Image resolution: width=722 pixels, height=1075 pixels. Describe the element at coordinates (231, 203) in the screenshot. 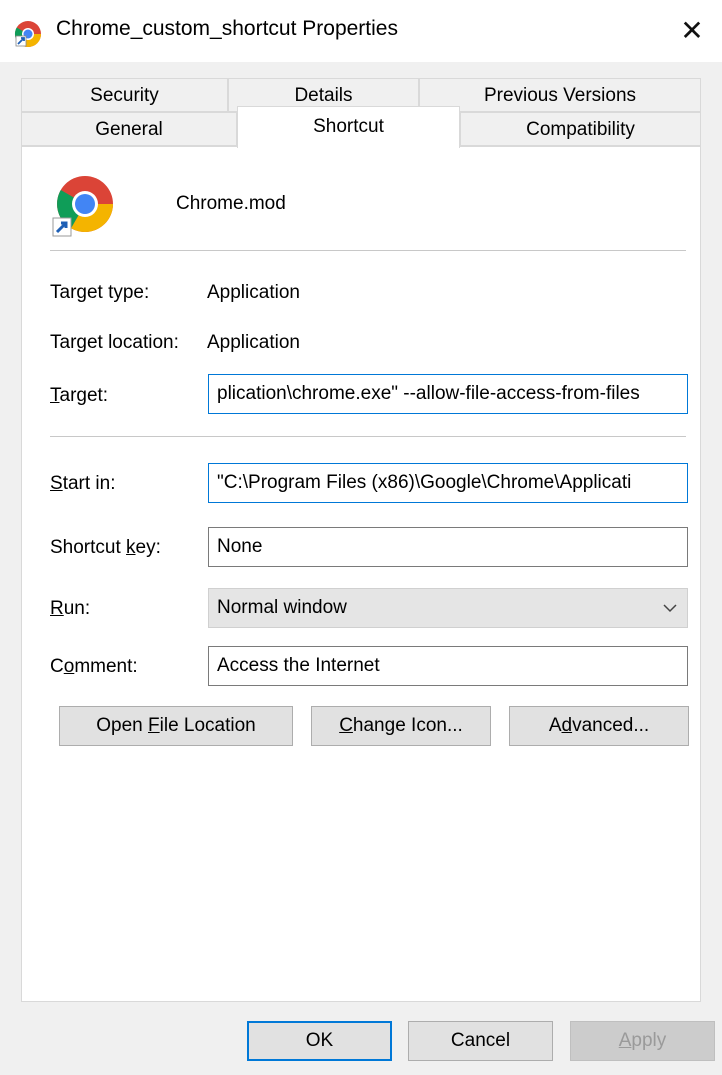

I see `shortcut-name: Chrome.mod` at that location.